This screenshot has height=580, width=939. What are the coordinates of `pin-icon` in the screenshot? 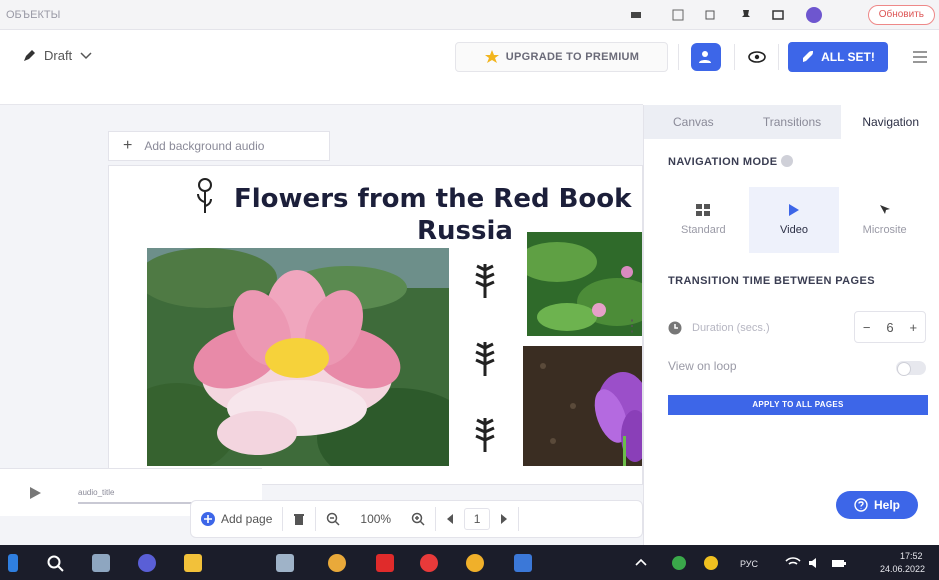 It's located at (746, 15).